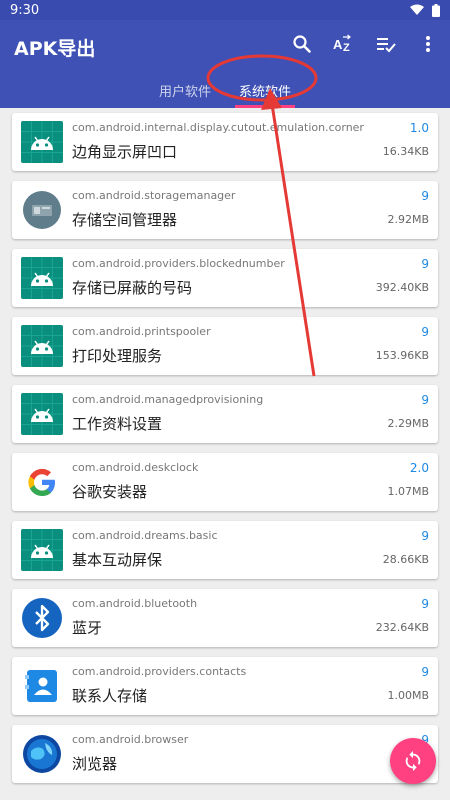 This screenshot has height=800, width=450. I want to click on app-package-name: com.android.dreams.basic, so click(145, 535).